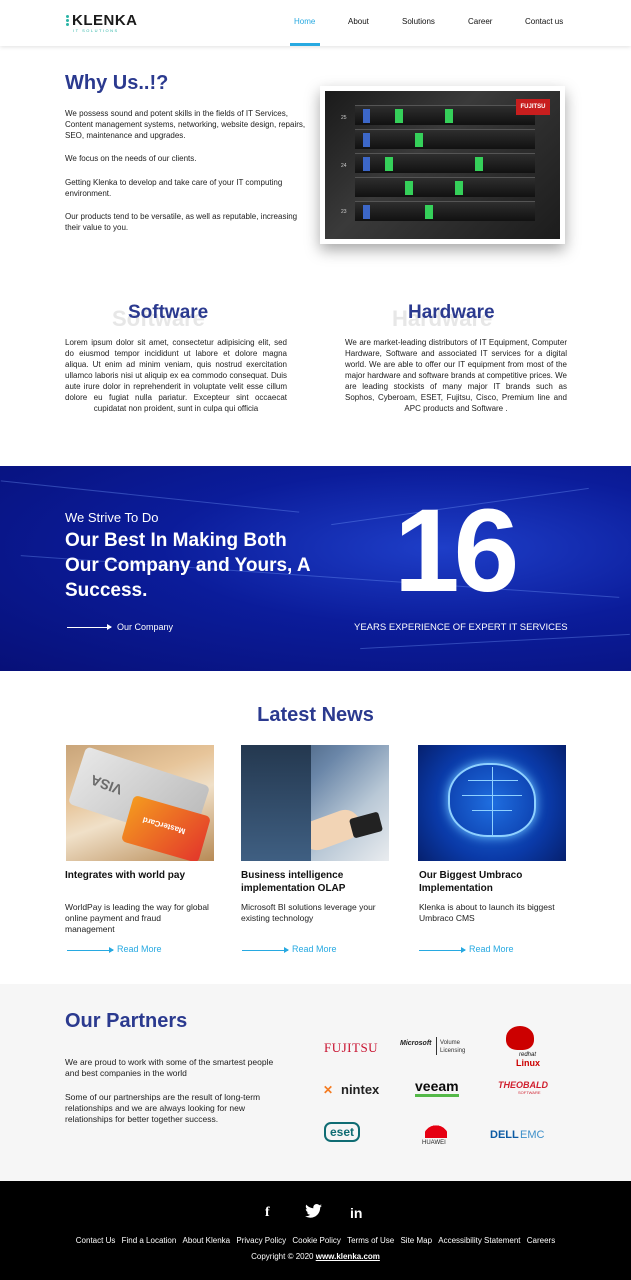 The image size is (631, 1280). I want to click on our-company-link: Our Company, so click(145, 627).